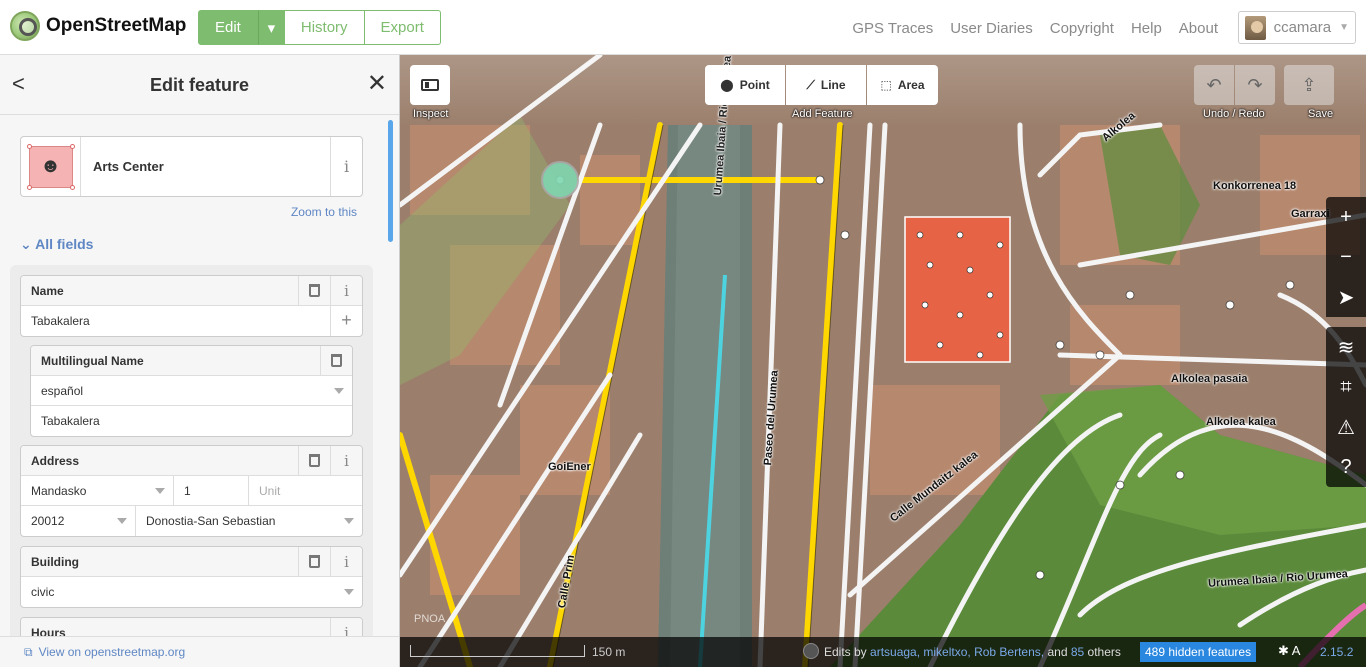 This screenshot has height=667, width=1366. What do you see at coordinates (1234, 114) in the screenshot?
I see `undo-redo-label: Undo / Redo` at bounding box center [1234, 114].